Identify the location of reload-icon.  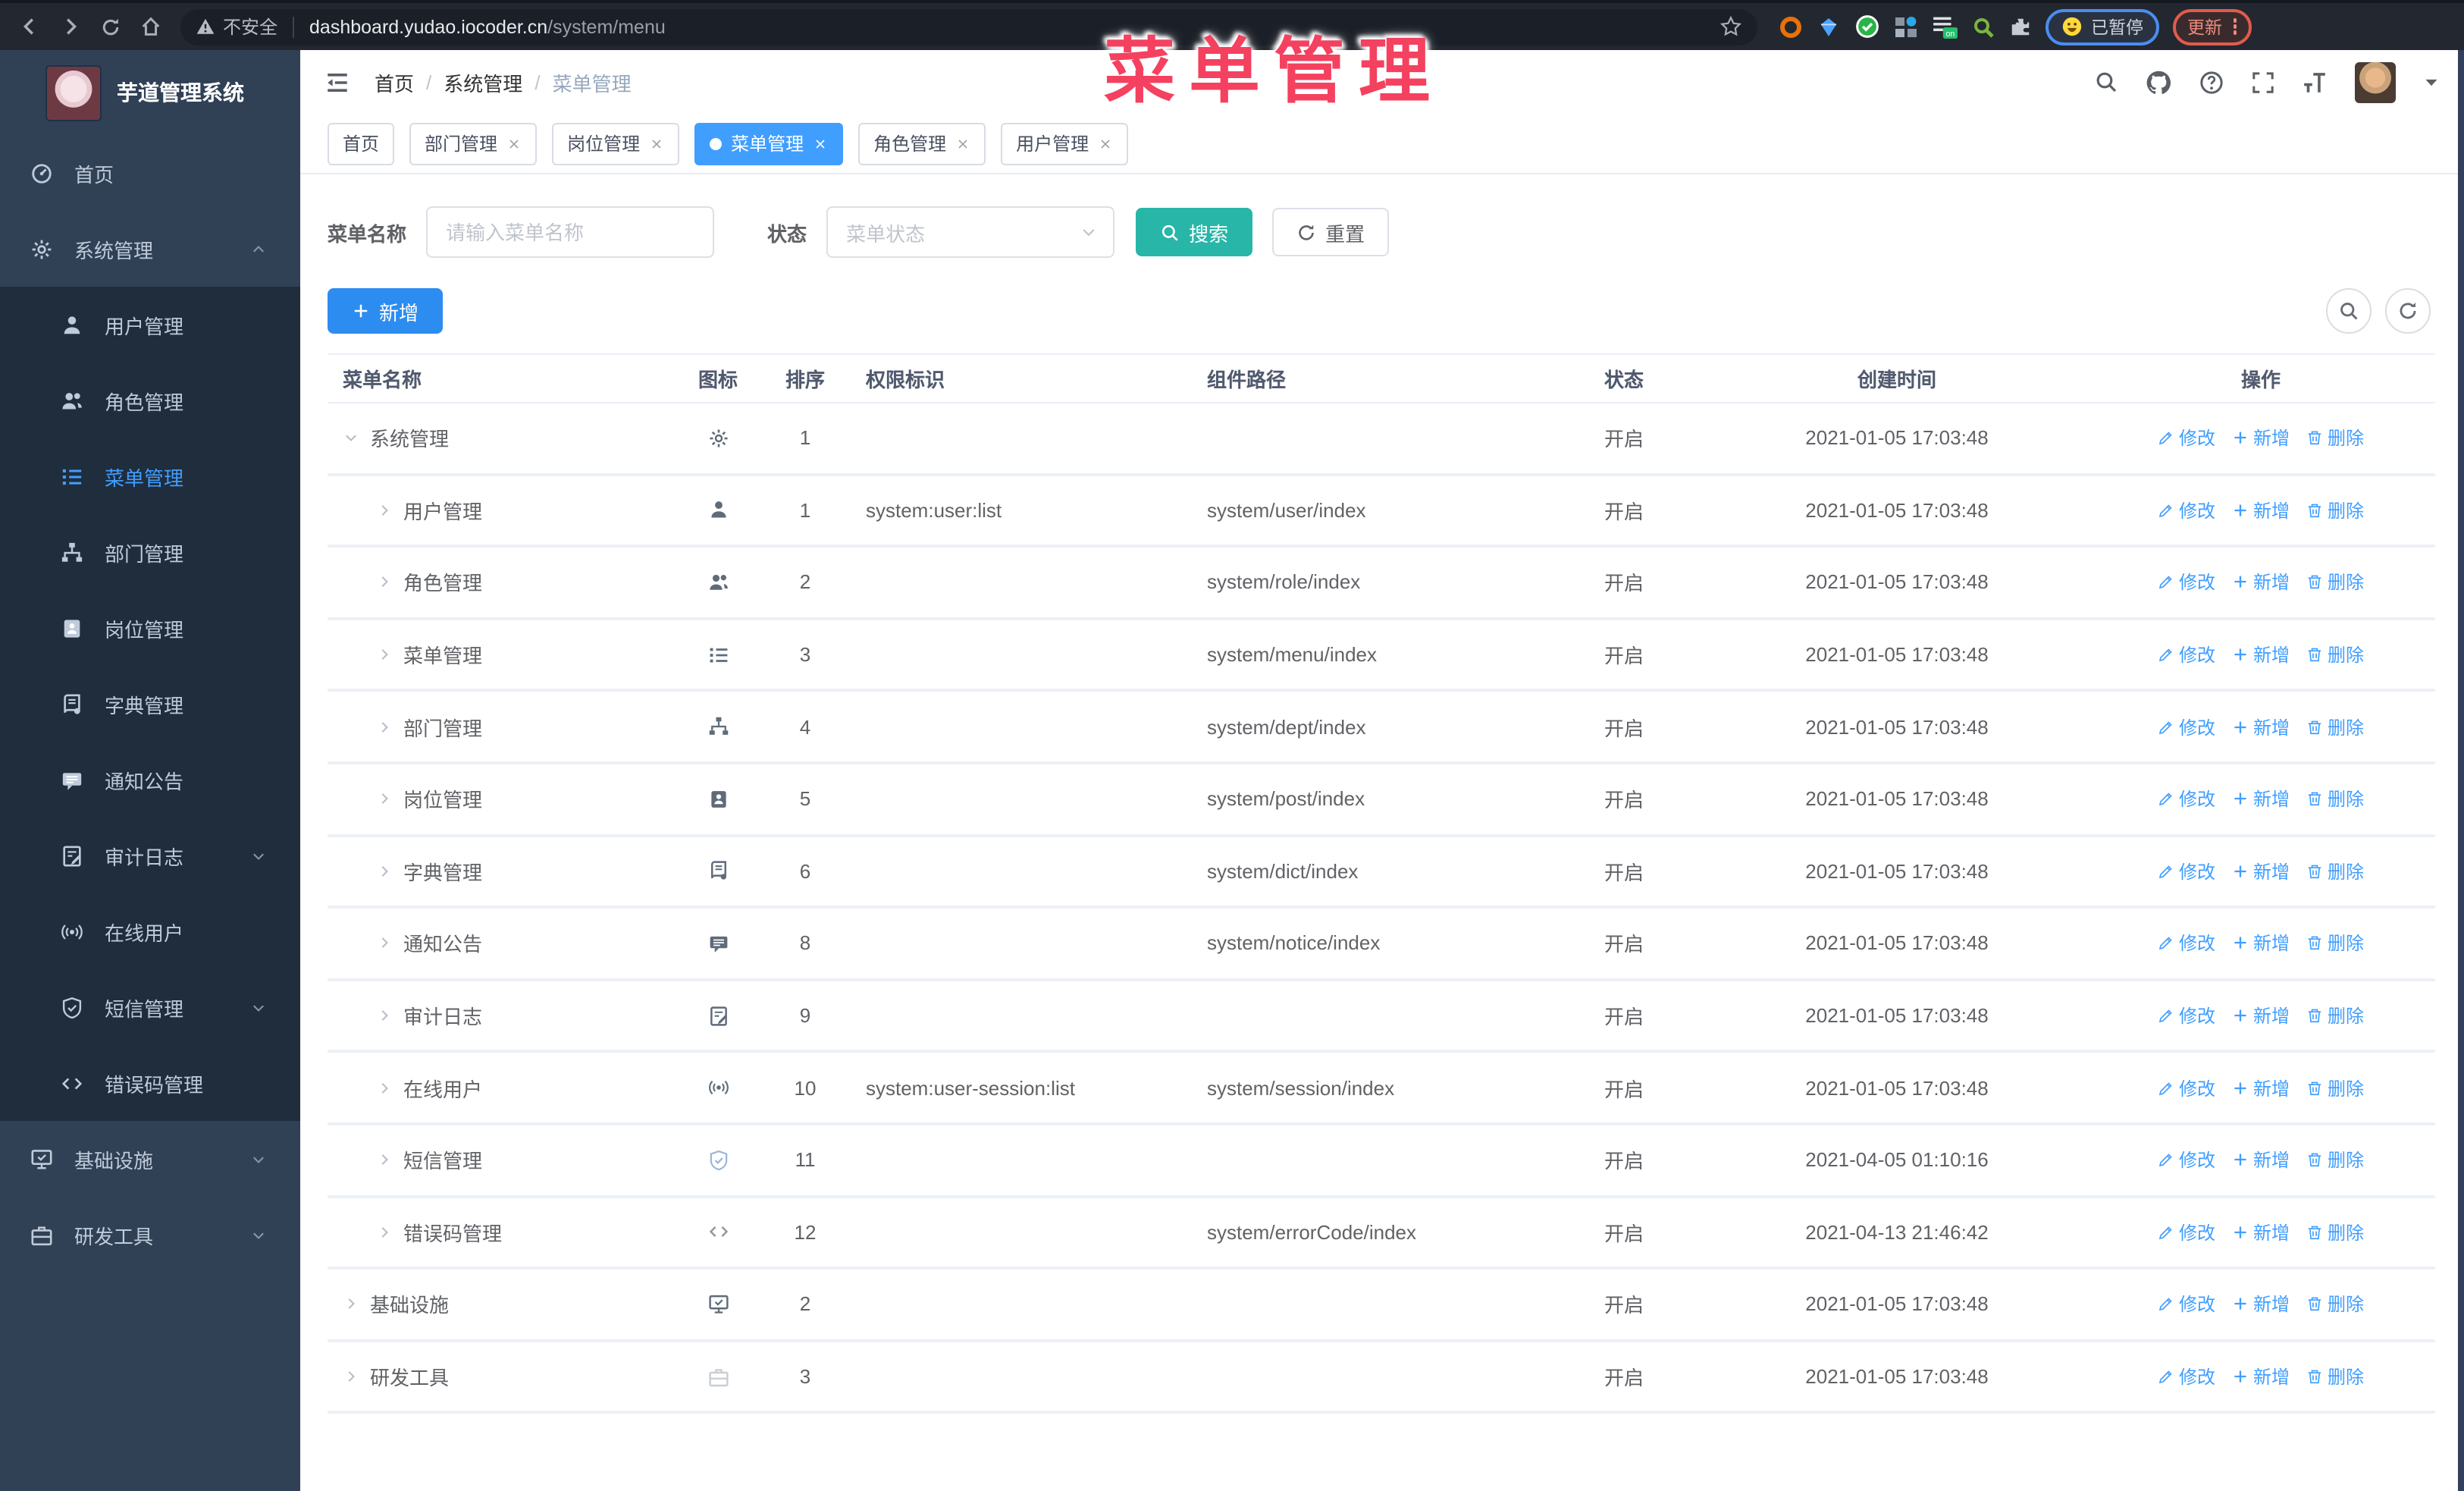
(110, 26).